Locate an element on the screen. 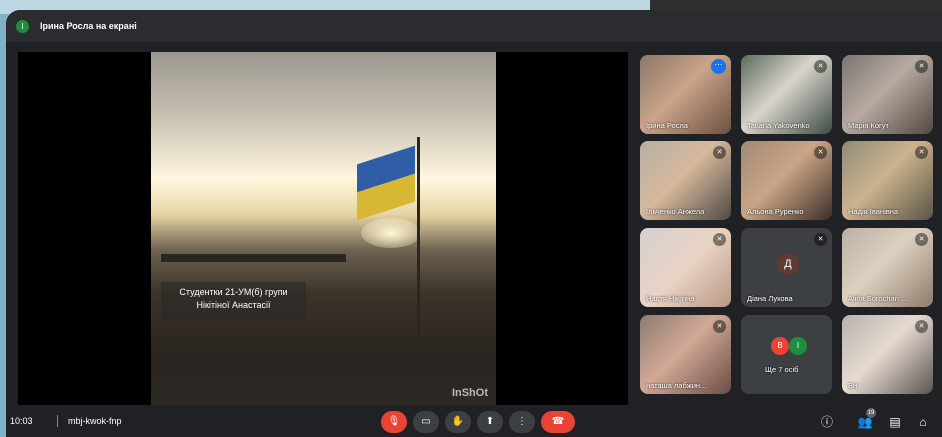  chat-button: ▤ is located at coordinates (895, 422).